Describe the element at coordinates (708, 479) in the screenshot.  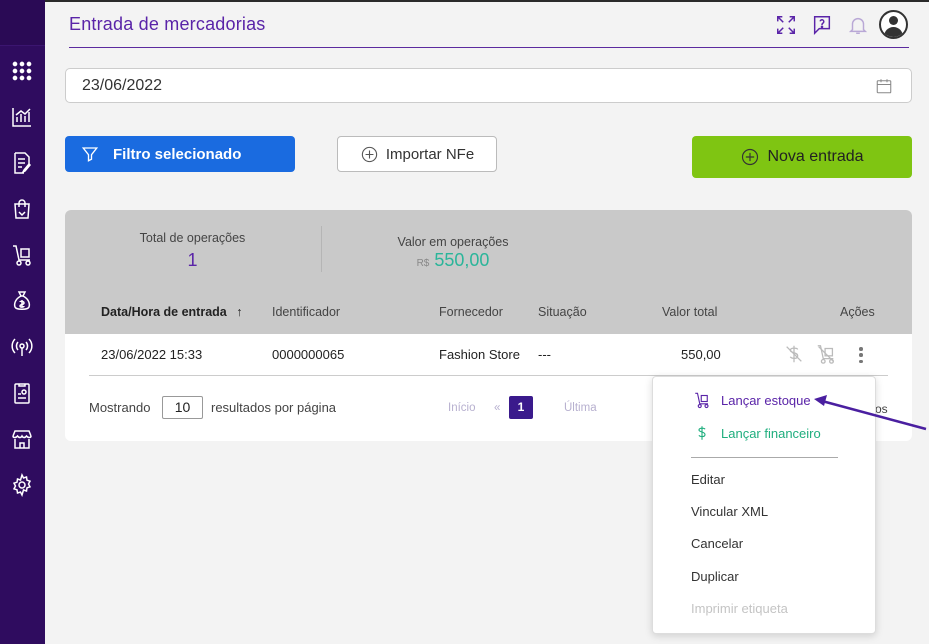
I see `menu-item-edit: Editar` at that location.